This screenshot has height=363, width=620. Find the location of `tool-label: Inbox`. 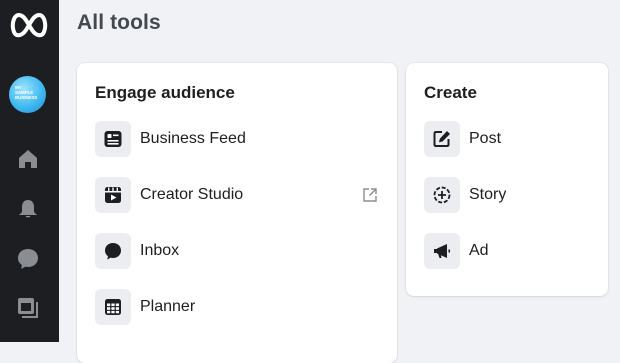

tool-label: Inbox is located at coordinates (160, 250).